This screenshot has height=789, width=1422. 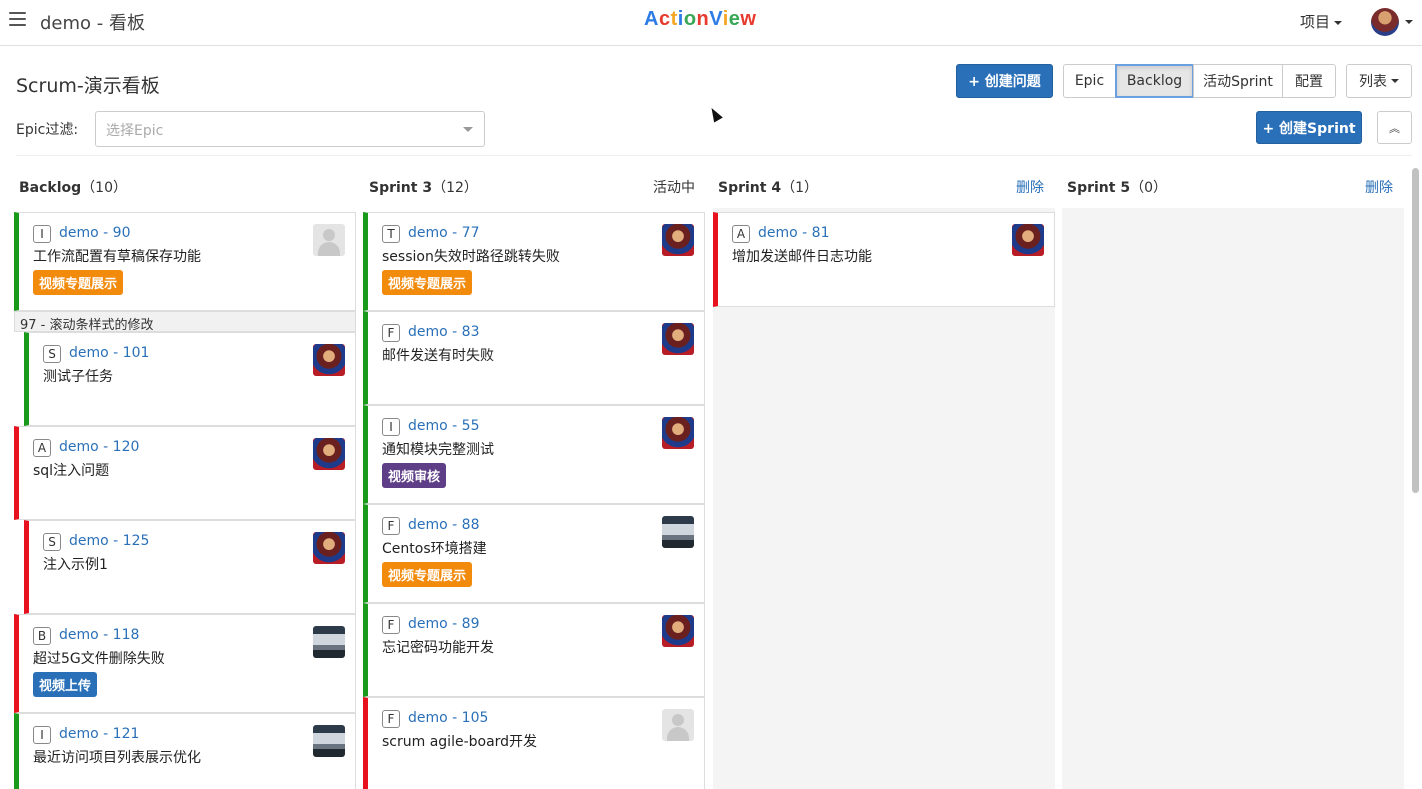 I want to click on issue-key-link: demo - 120, so click(x=99, y=447).